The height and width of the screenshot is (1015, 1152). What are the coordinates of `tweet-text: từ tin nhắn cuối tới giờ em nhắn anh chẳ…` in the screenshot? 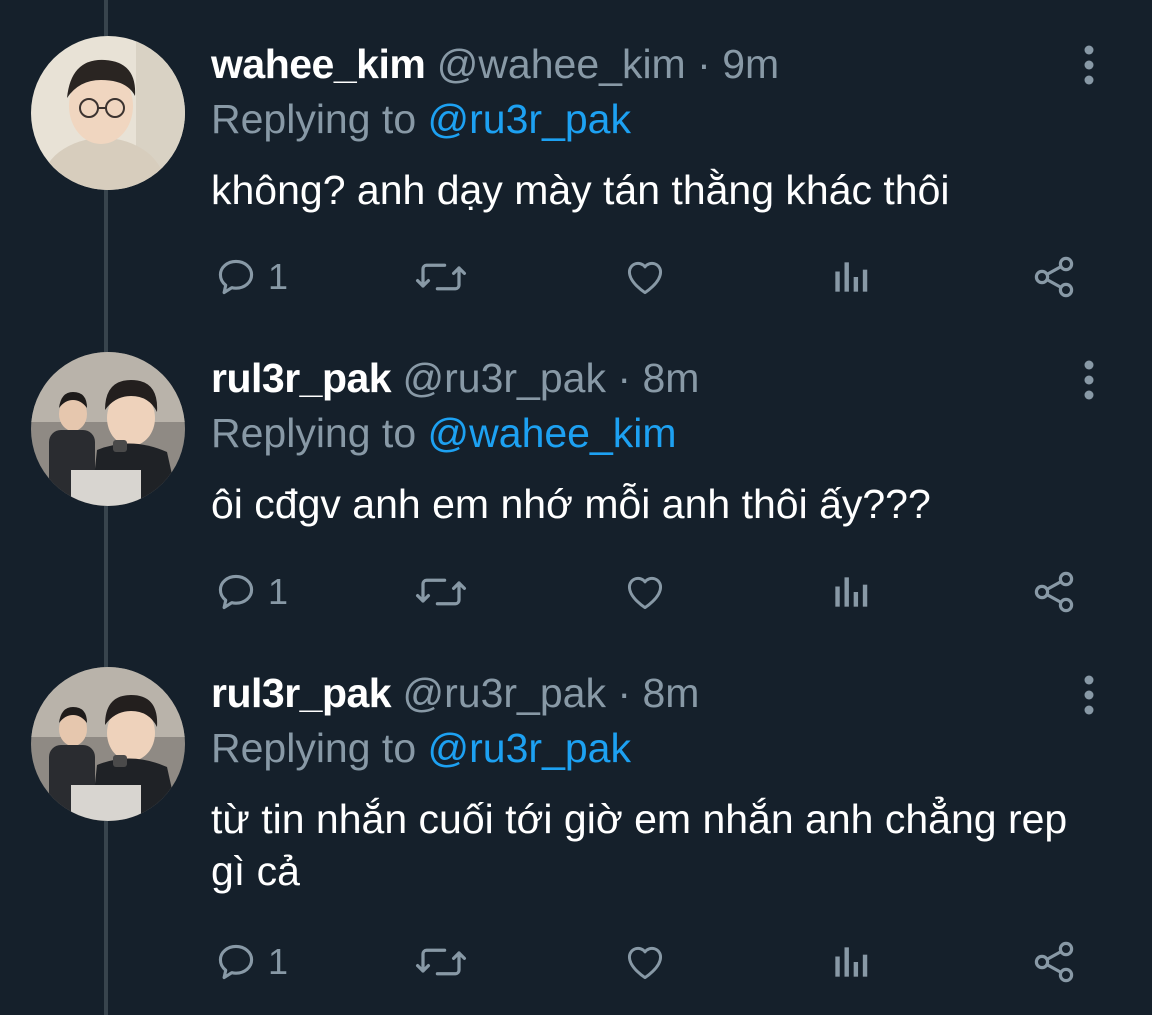 It's located at (639, 845).